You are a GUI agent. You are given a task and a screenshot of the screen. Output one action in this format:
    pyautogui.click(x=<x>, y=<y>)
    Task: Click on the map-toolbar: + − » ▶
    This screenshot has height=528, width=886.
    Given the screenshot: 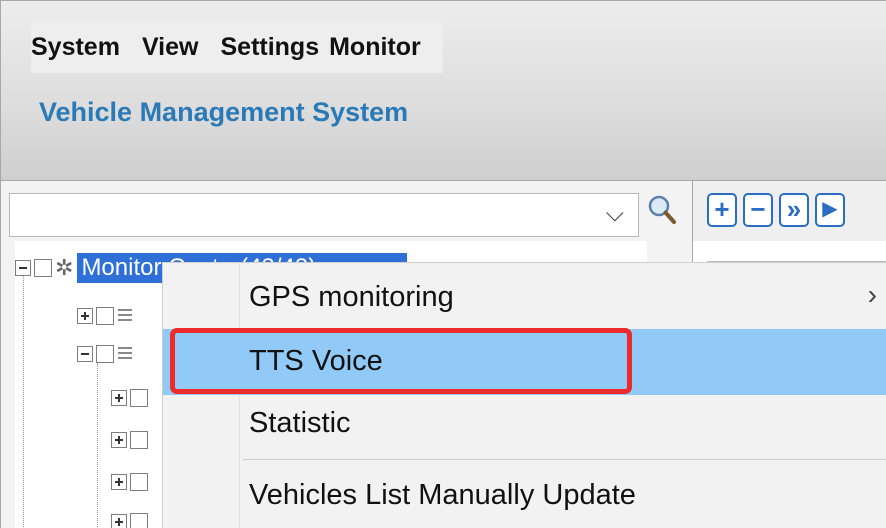 What is the action you would take?
    pyautogui.click(x=789, y=211)
    